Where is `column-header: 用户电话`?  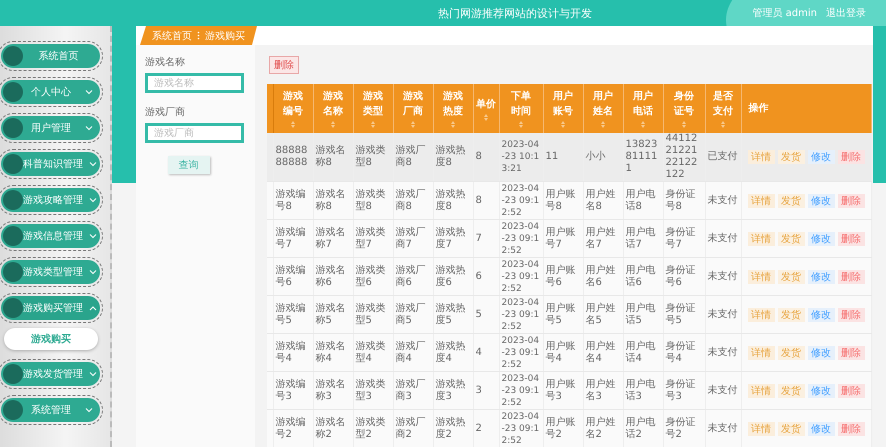 column-header: 用户电话 is located at coordinates (643, 108).